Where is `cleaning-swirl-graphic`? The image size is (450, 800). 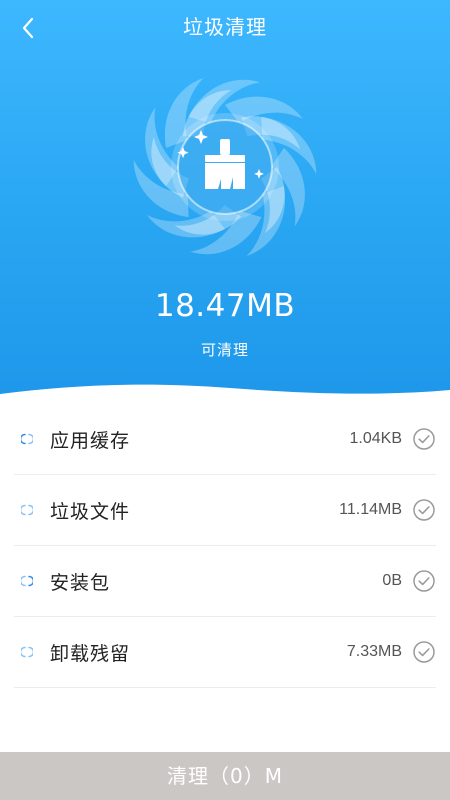
cleaning-swirl-graphic is located at coordinates (225, 167).